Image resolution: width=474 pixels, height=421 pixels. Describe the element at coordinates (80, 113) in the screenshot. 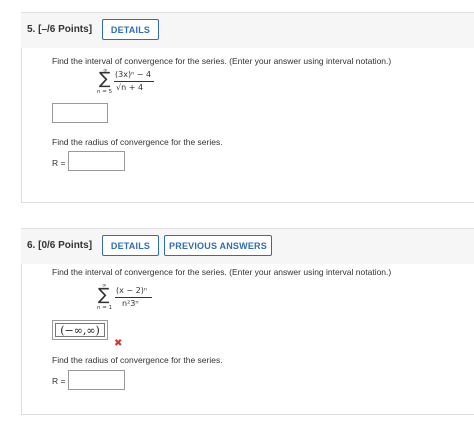

I see `interval-answer-input` at that location.